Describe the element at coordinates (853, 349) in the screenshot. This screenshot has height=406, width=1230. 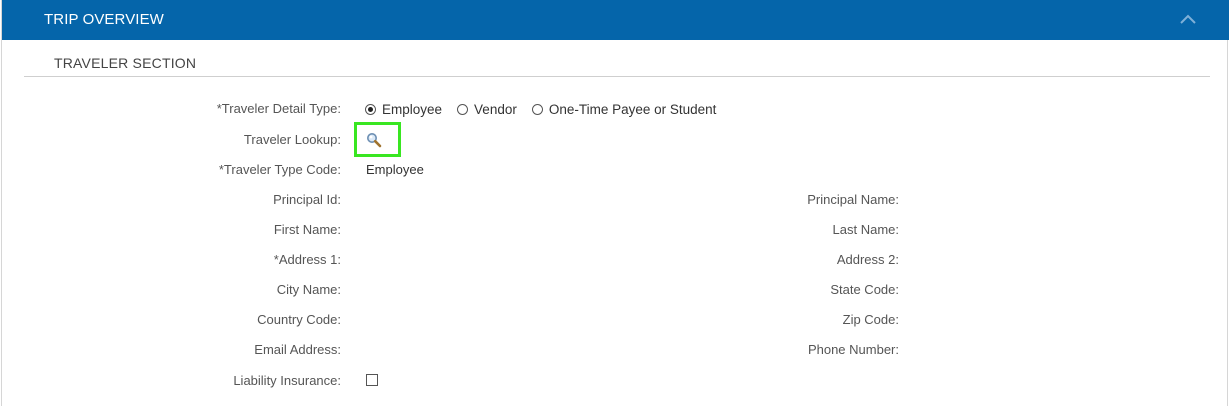
I see `phone-number-label: Phone Number:` at that location.